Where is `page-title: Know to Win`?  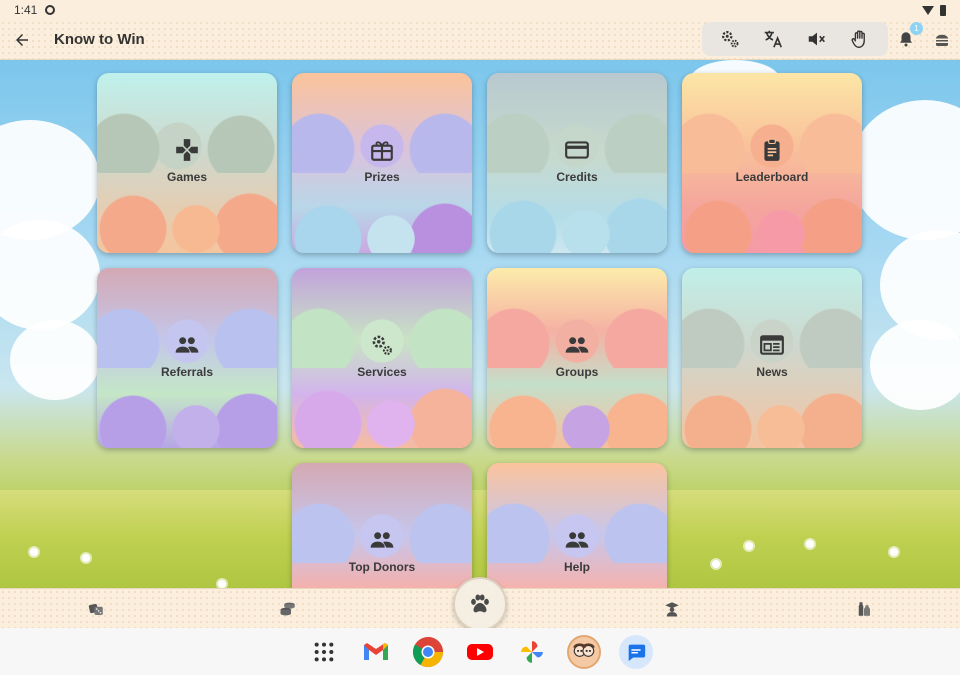
page-title: Know to Win is located at coordinates (99, 39).